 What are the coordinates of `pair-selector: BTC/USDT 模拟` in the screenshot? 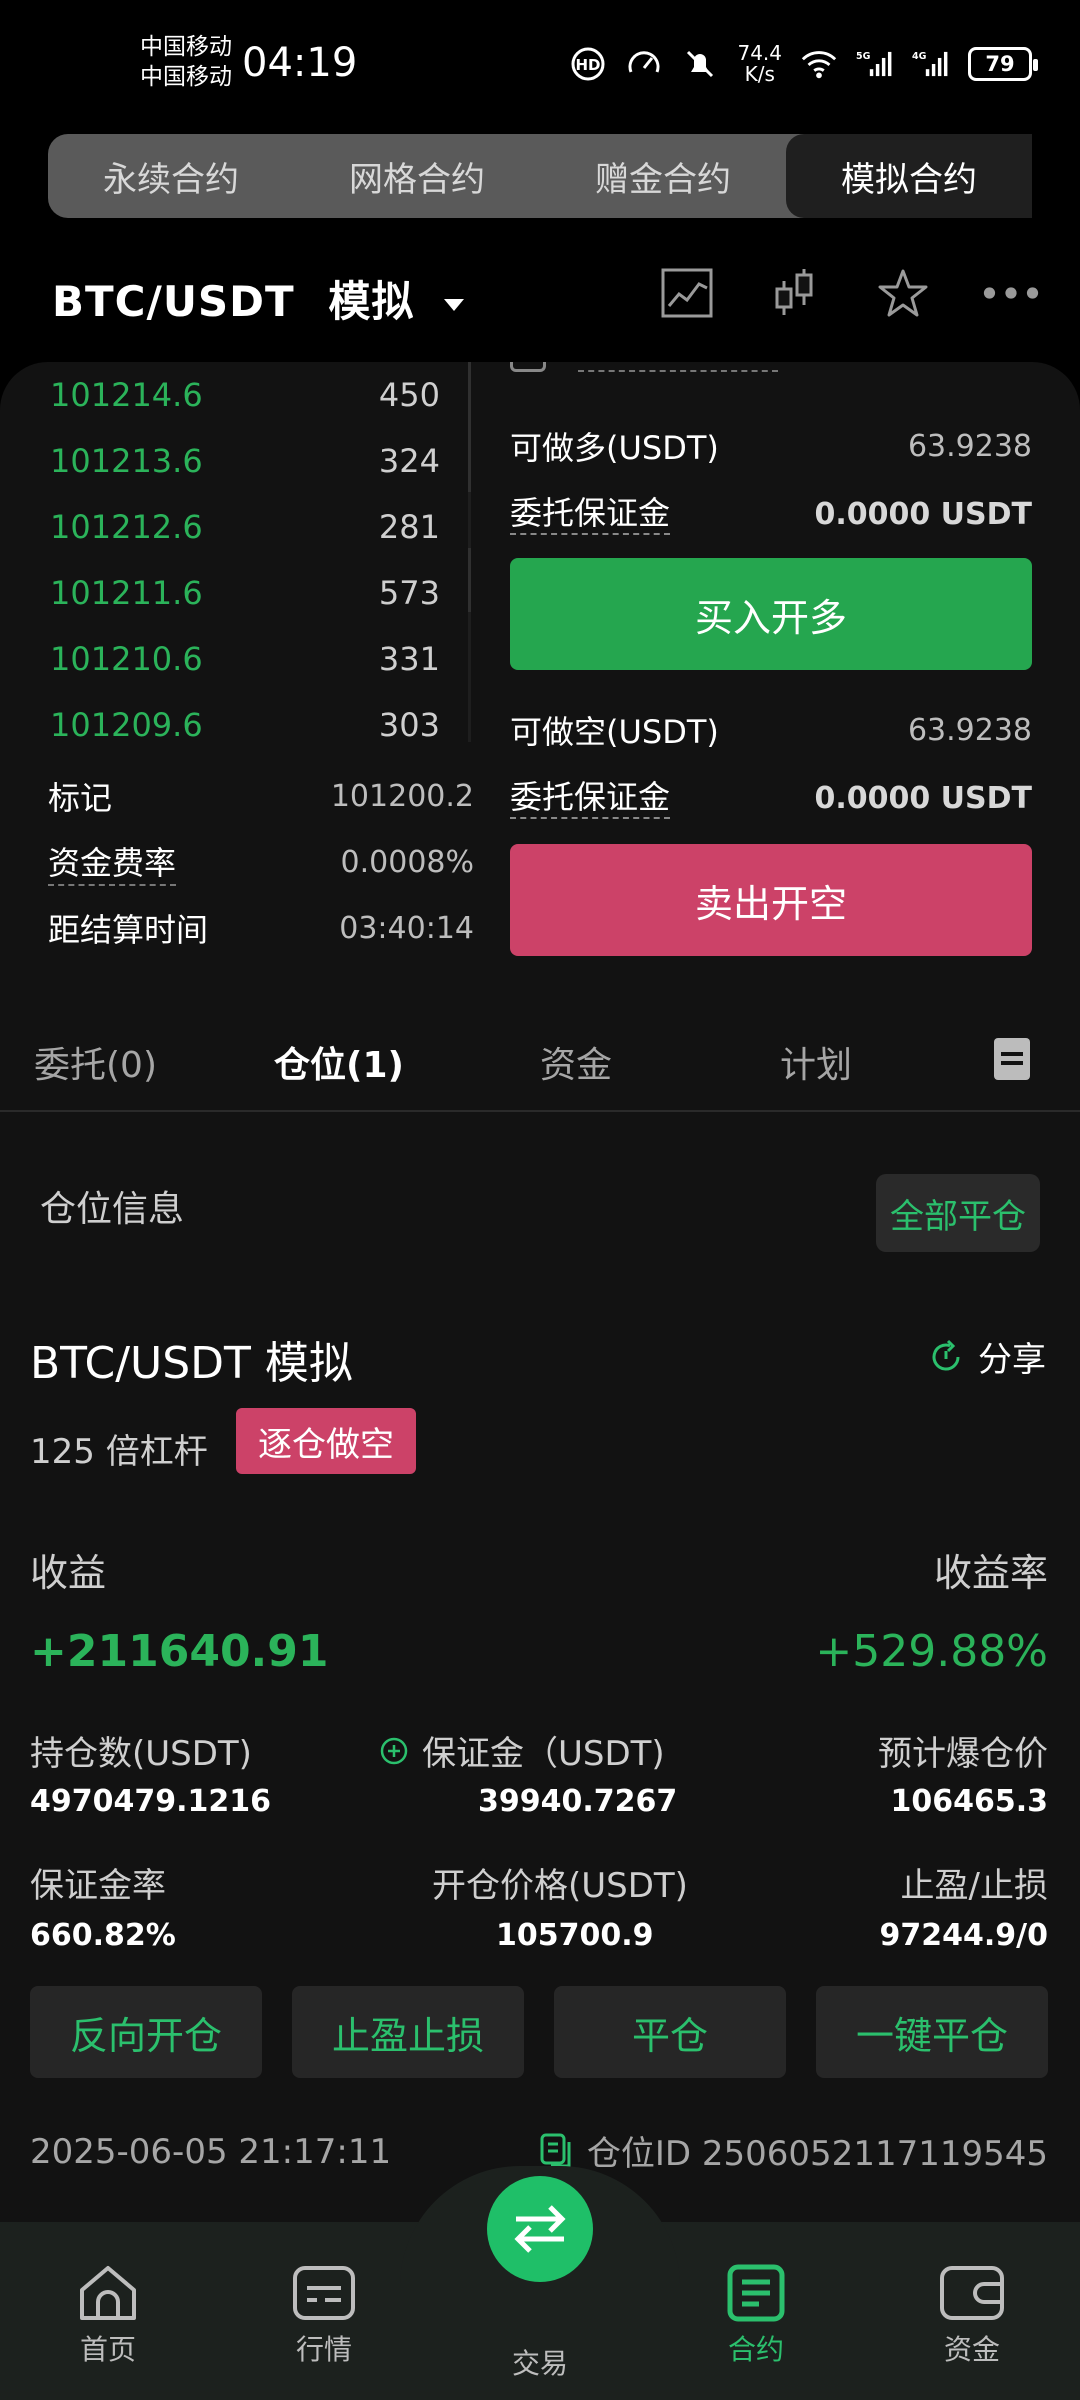 It's located at (258, 298).